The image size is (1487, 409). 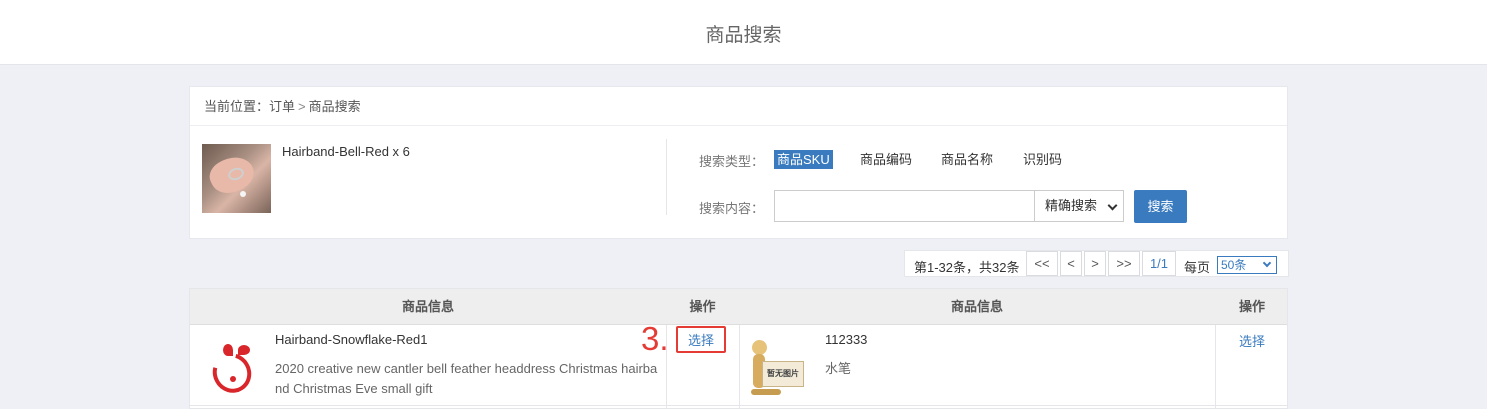 I want to click on last-page-button: >>, so click(x=1124, y=263).